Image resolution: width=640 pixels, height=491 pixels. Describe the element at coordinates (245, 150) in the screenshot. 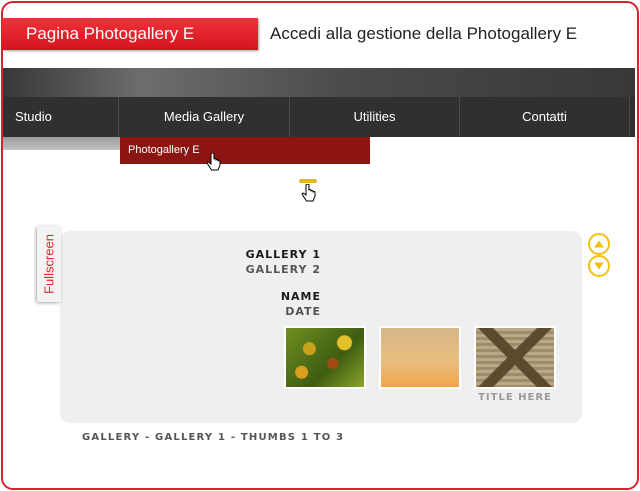

I see `dropdown-item-photogallery-e: Photogallery E` at that location.